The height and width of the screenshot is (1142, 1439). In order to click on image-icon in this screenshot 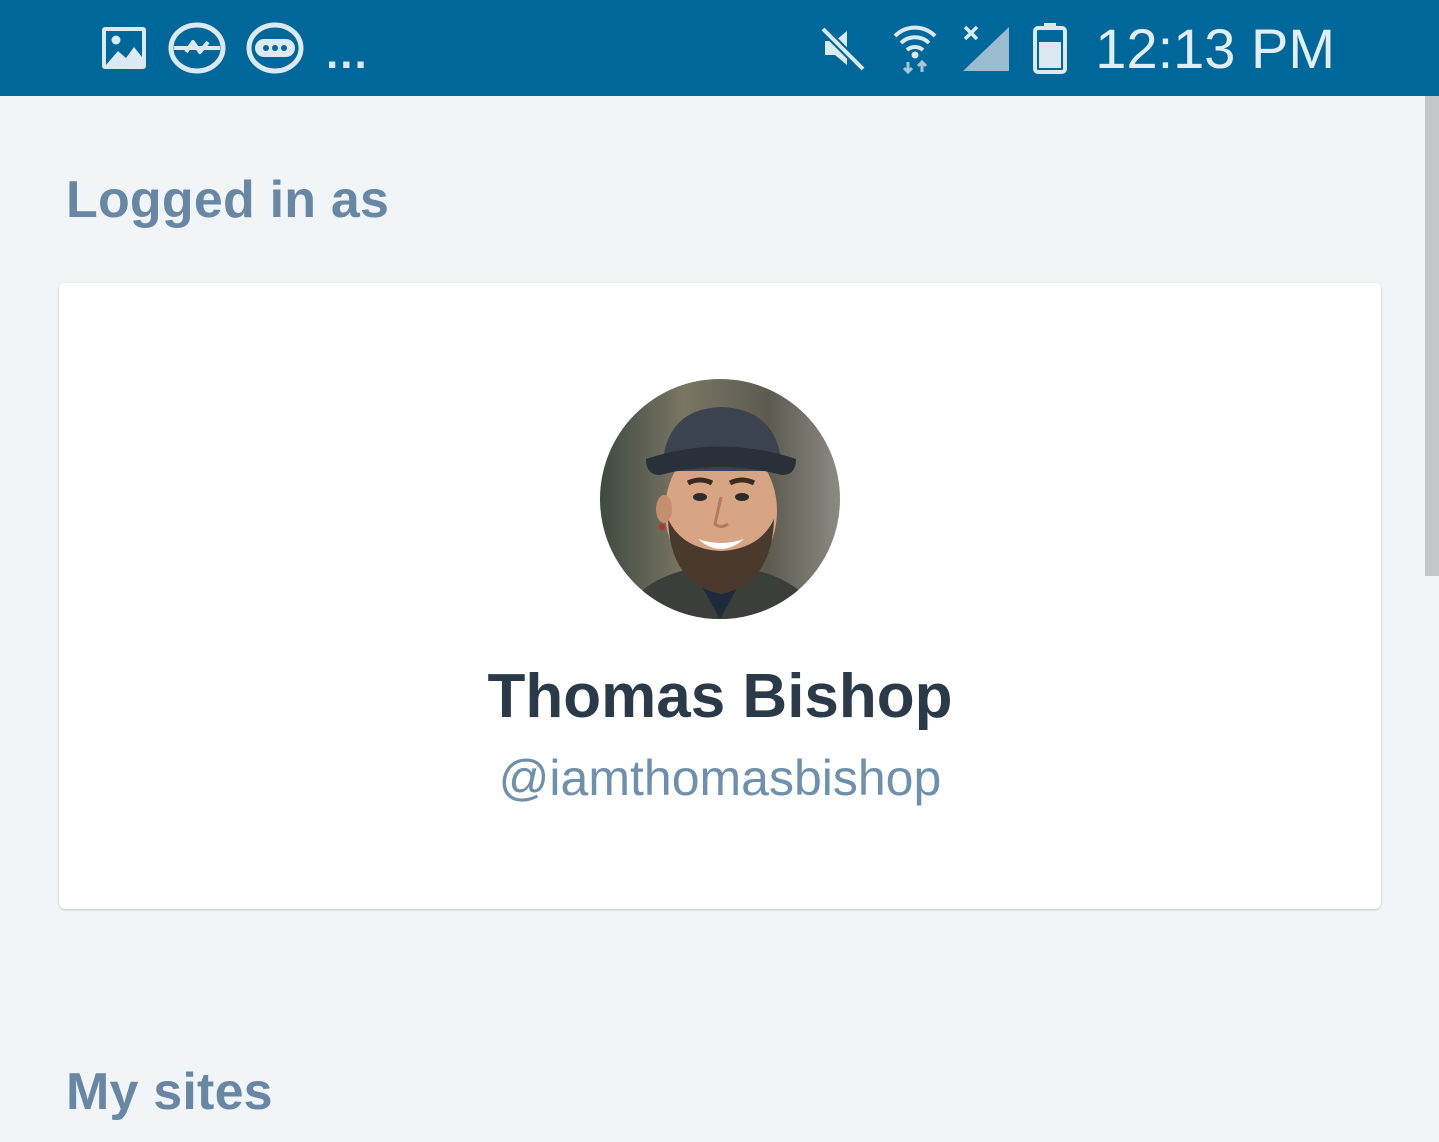, I will do `click(124, 48)`.